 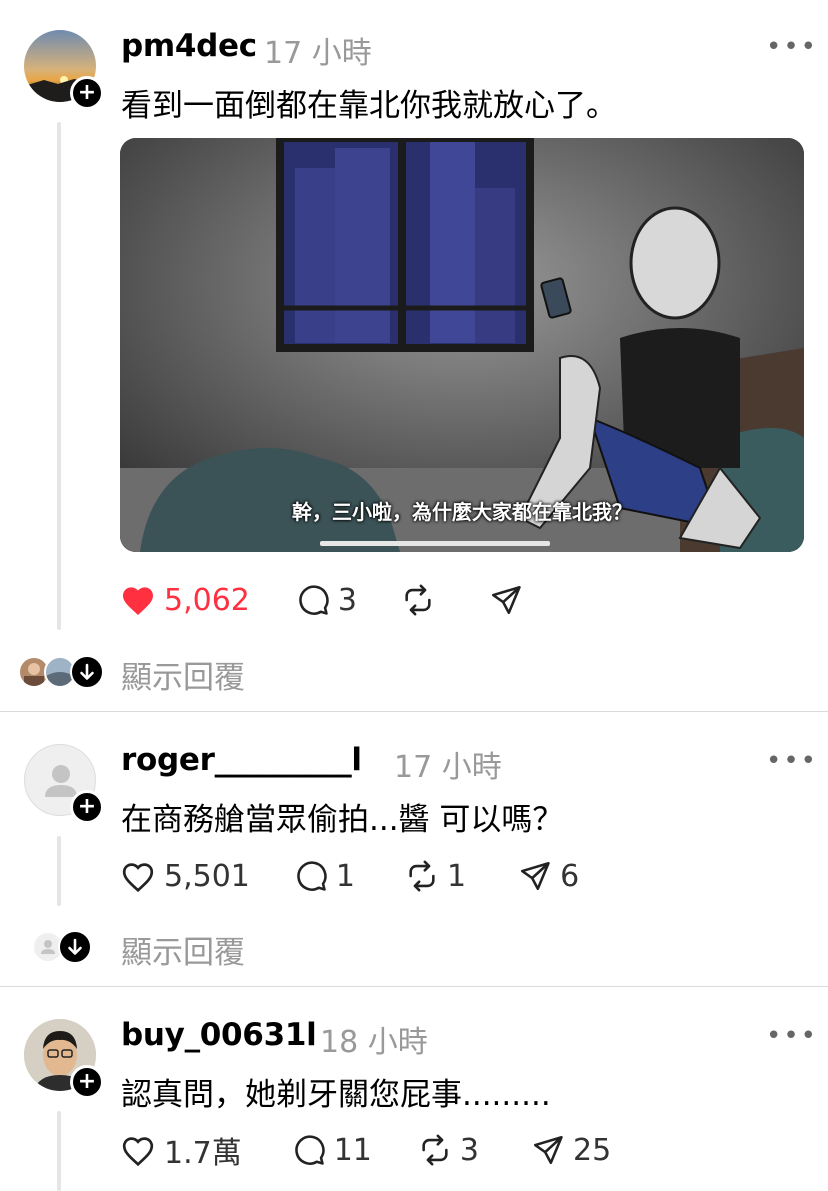 I want to click on like-button: 5,501, so click(x=185, y=876).